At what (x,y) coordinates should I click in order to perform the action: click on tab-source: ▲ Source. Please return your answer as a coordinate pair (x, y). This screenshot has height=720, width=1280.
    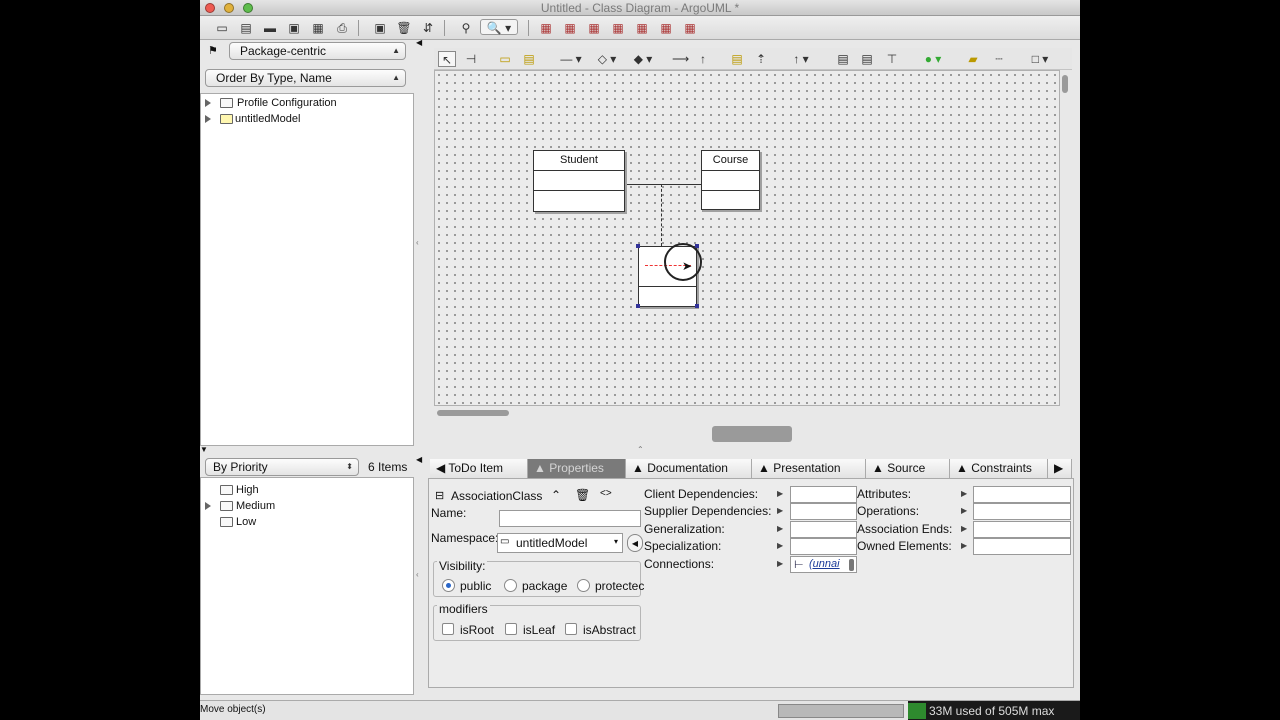
    Looking at the image, I should click on (908, 468).